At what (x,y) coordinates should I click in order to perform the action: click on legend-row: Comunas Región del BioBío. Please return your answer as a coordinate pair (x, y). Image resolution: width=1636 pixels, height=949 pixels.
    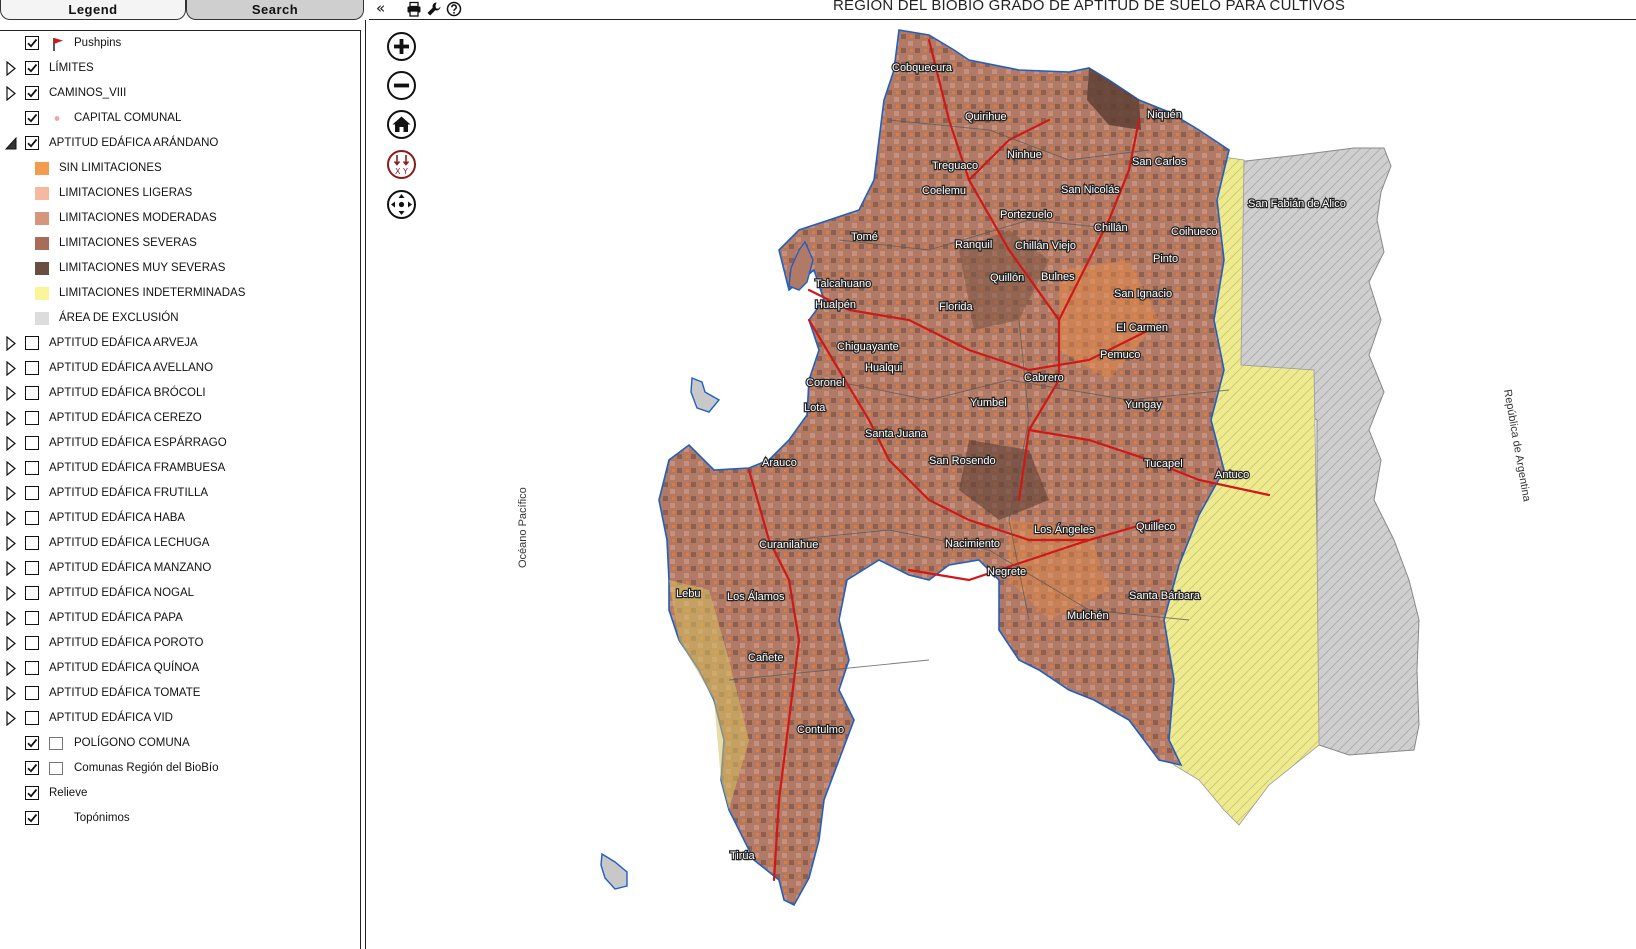
    Looking at the image, I should click on (180, 768).